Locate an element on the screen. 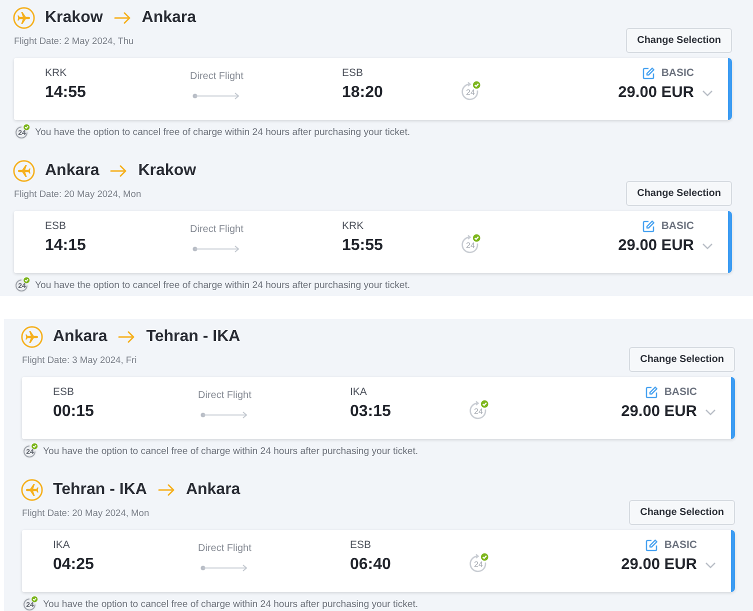 Image resolution: width=753 pixels, height=611 pixels. flight-date: Flight Date: 3 May 2024, Fri is located at coordinates (79, 360).